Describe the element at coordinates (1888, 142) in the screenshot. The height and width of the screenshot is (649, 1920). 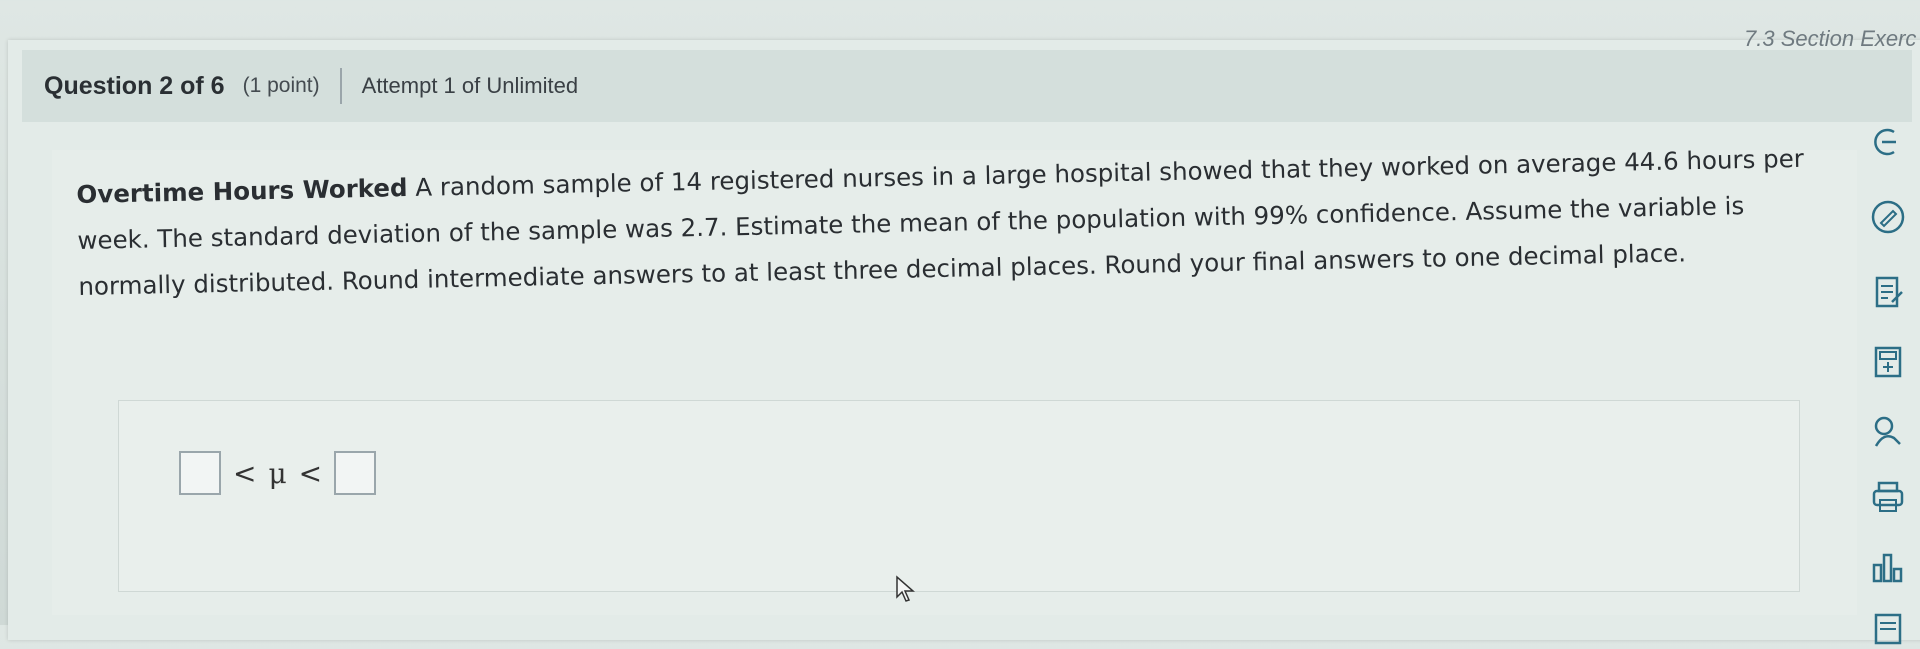
I see `expand-icon` at that location.